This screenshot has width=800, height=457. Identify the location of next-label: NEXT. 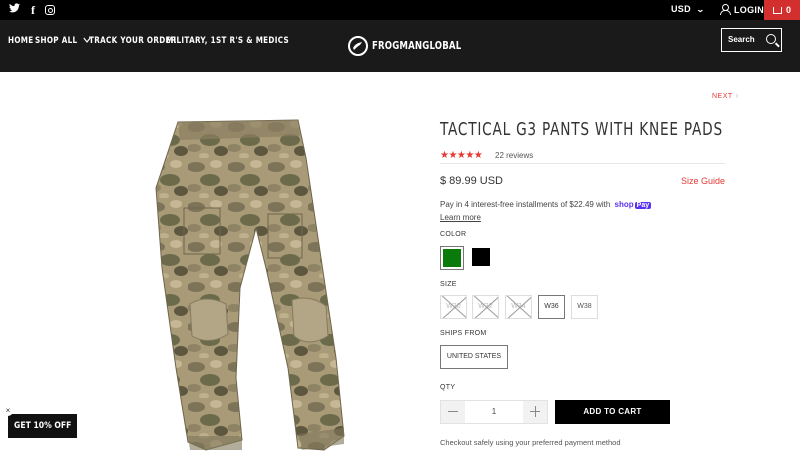
(722, 96).